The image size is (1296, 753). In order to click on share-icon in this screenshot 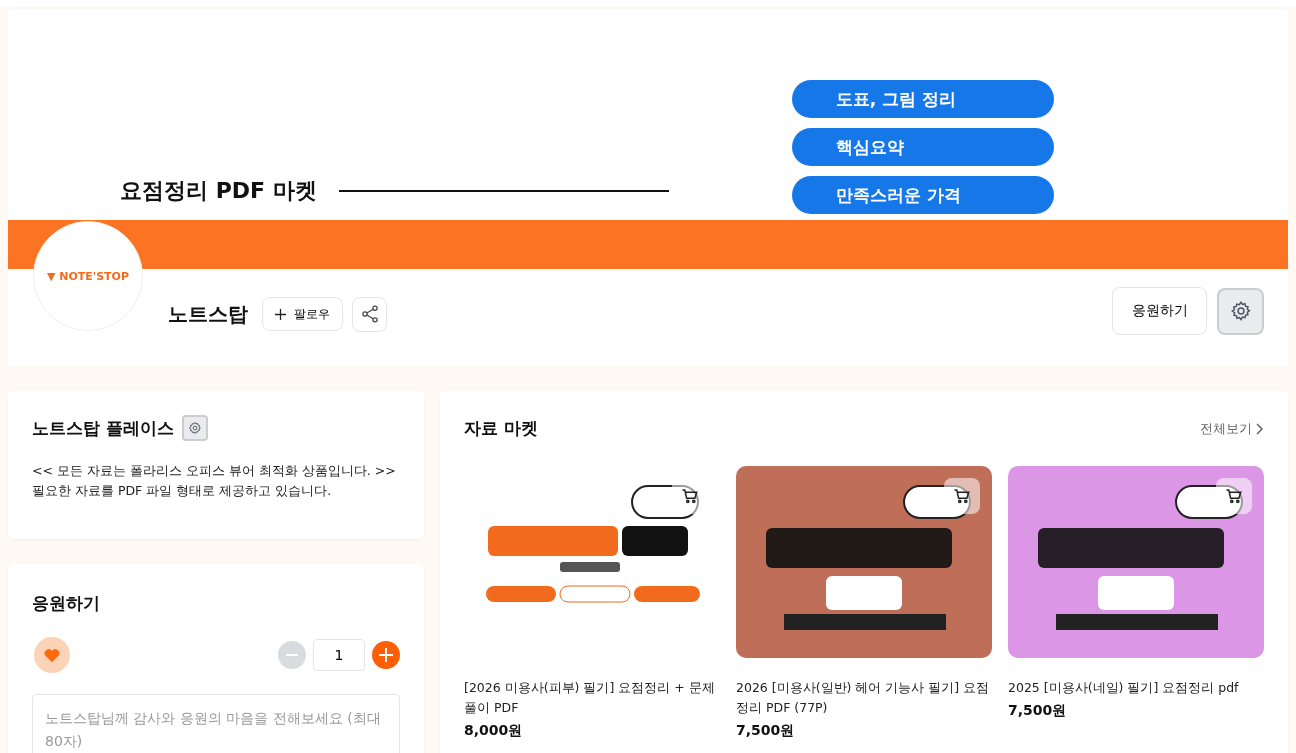, I will do `click(369, 314)`.